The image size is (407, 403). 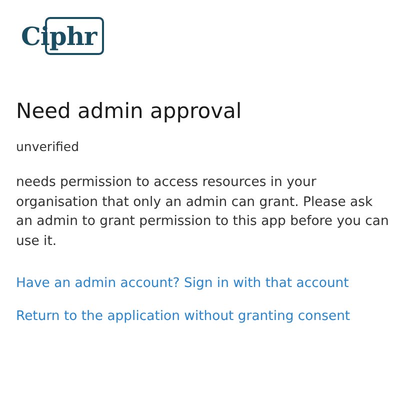 What do you see at coordinates (183, 316) in the screenshot?
I see `link: Return to the application without granting consent` at bounding box center [183, 316].